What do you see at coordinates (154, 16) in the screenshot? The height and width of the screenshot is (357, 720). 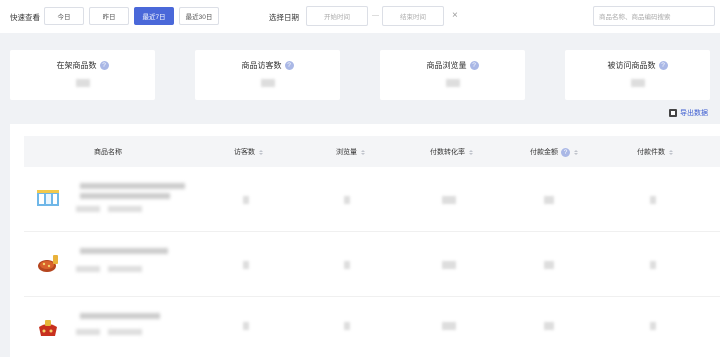 I see `last-7-days-button: 最近7日` at bounding box center [154, 16].